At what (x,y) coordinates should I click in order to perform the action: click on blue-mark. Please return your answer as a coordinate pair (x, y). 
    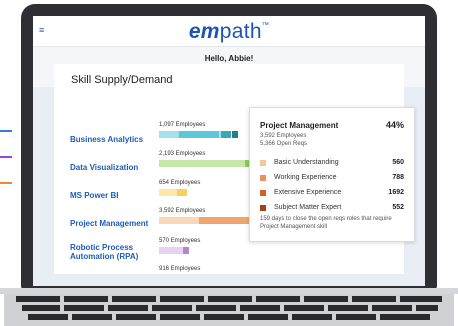
    Looking at the image, I should click on (6, 131).